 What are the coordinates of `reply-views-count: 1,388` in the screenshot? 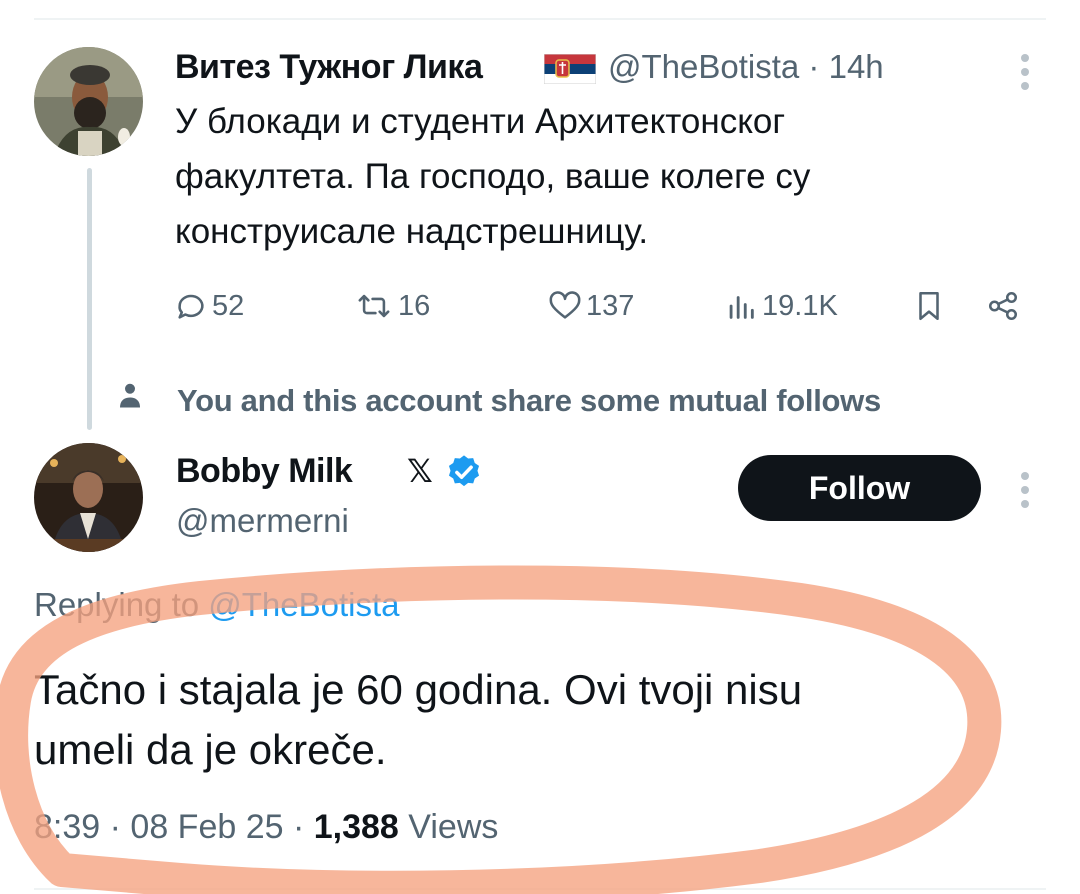 It's located at (356, 827).